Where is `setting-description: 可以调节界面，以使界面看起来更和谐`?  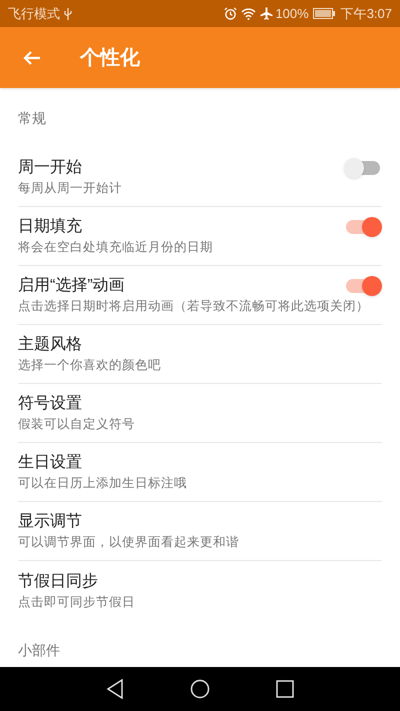
setting-description: 可以调节界面，以使界面看起来更和谐 is located at coordinates (128, 542).